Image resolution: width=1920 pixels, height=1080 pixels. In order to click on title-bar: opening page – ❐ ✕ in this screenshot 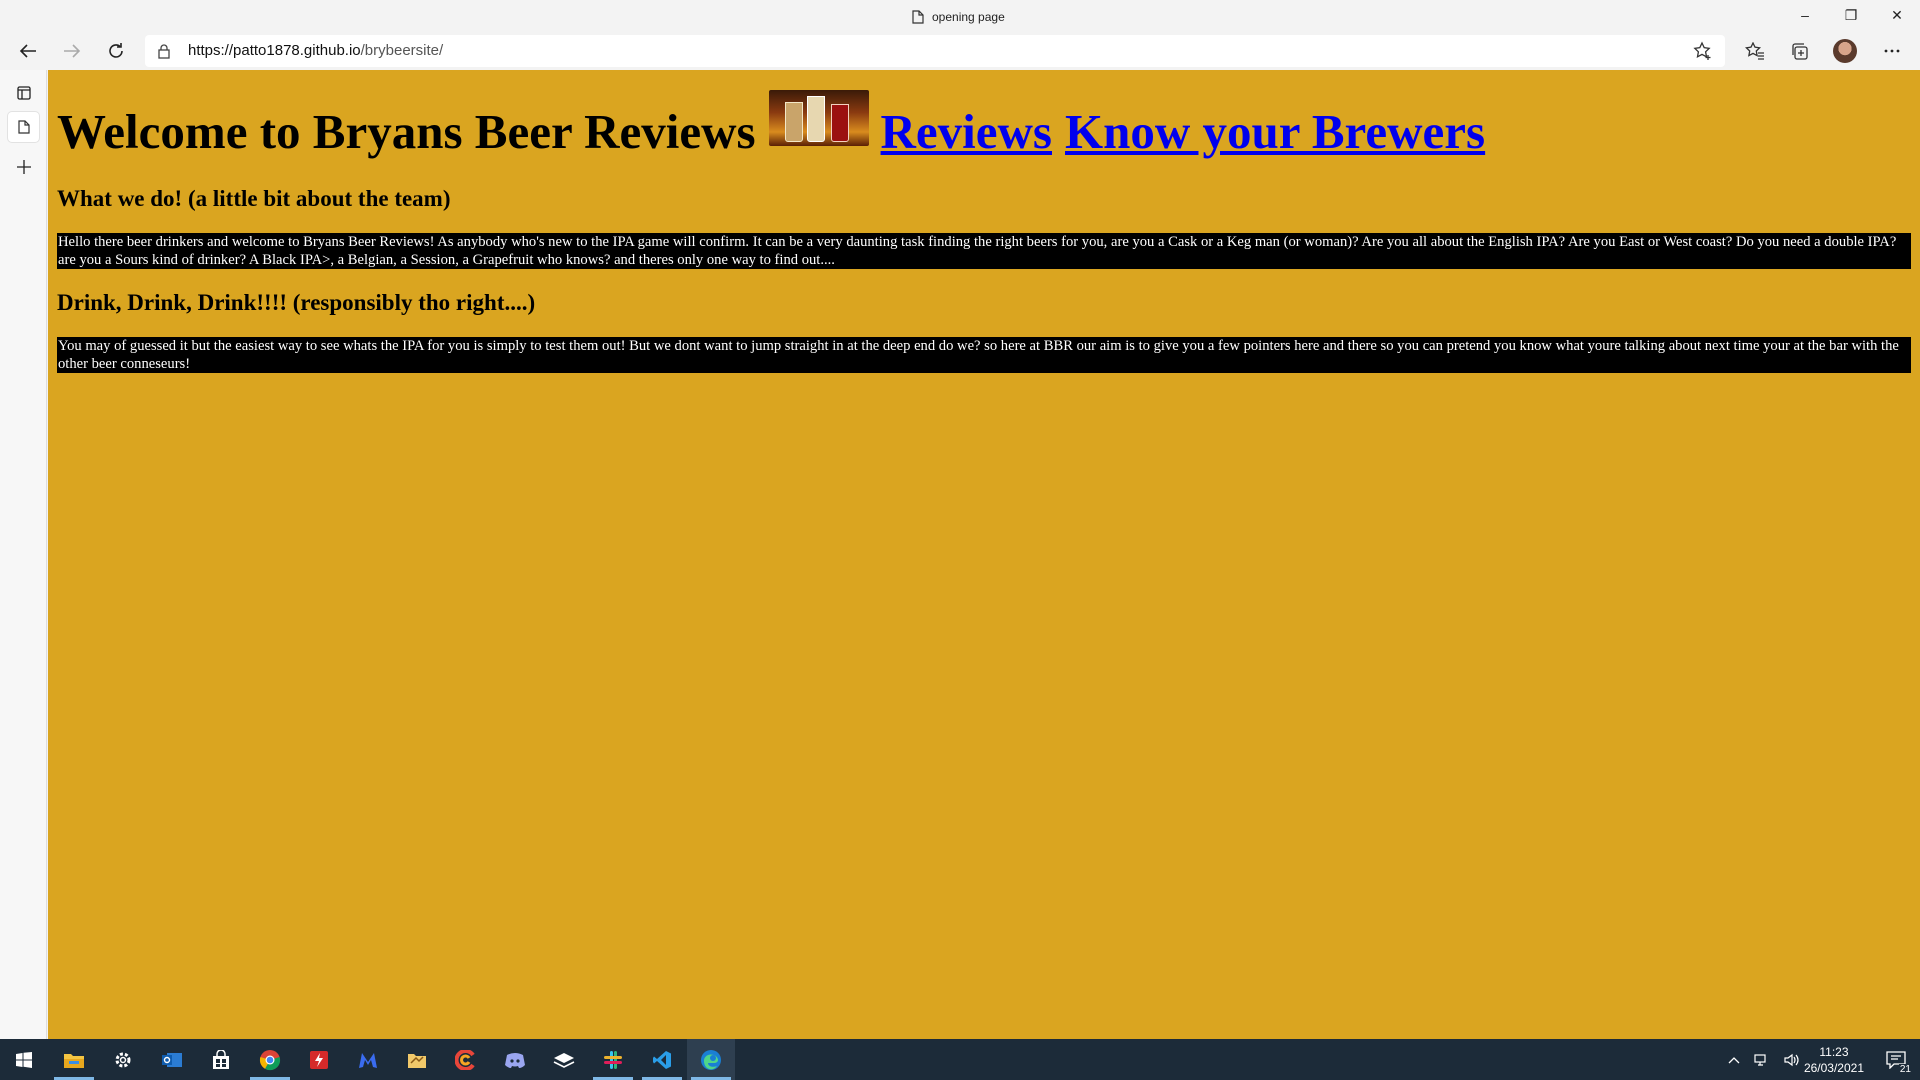, I will do `click(960, 16)`.